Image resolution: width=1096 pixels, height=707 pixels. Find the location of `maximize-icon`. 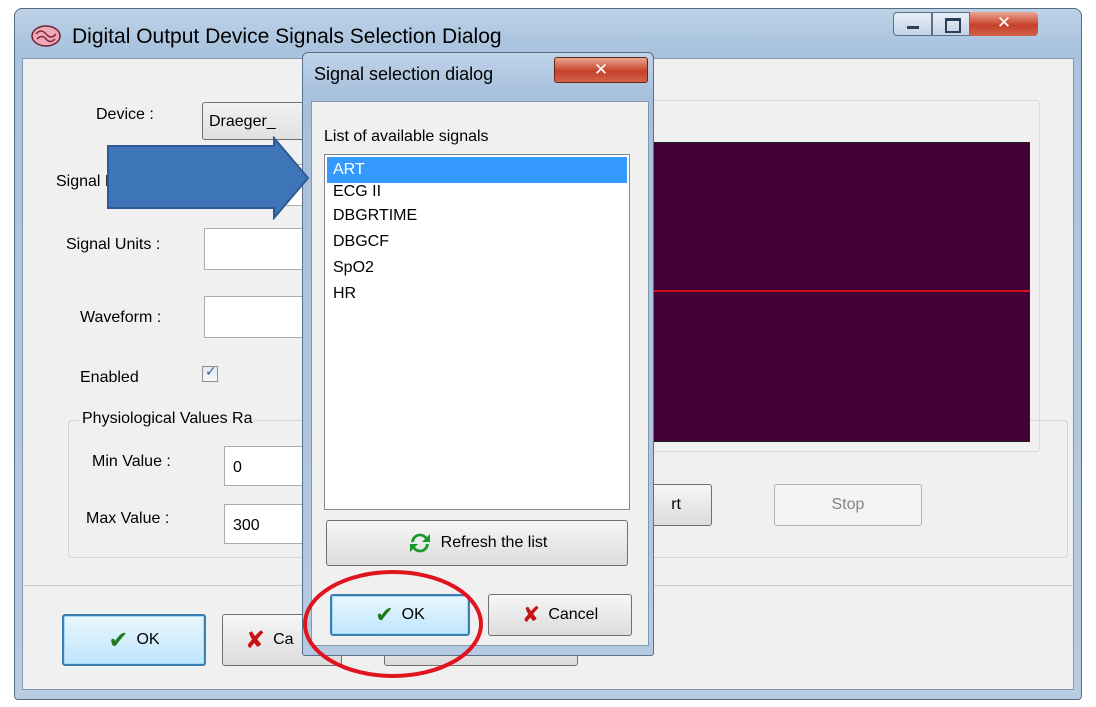

maximize-icon is located at coordinates (953, 25).